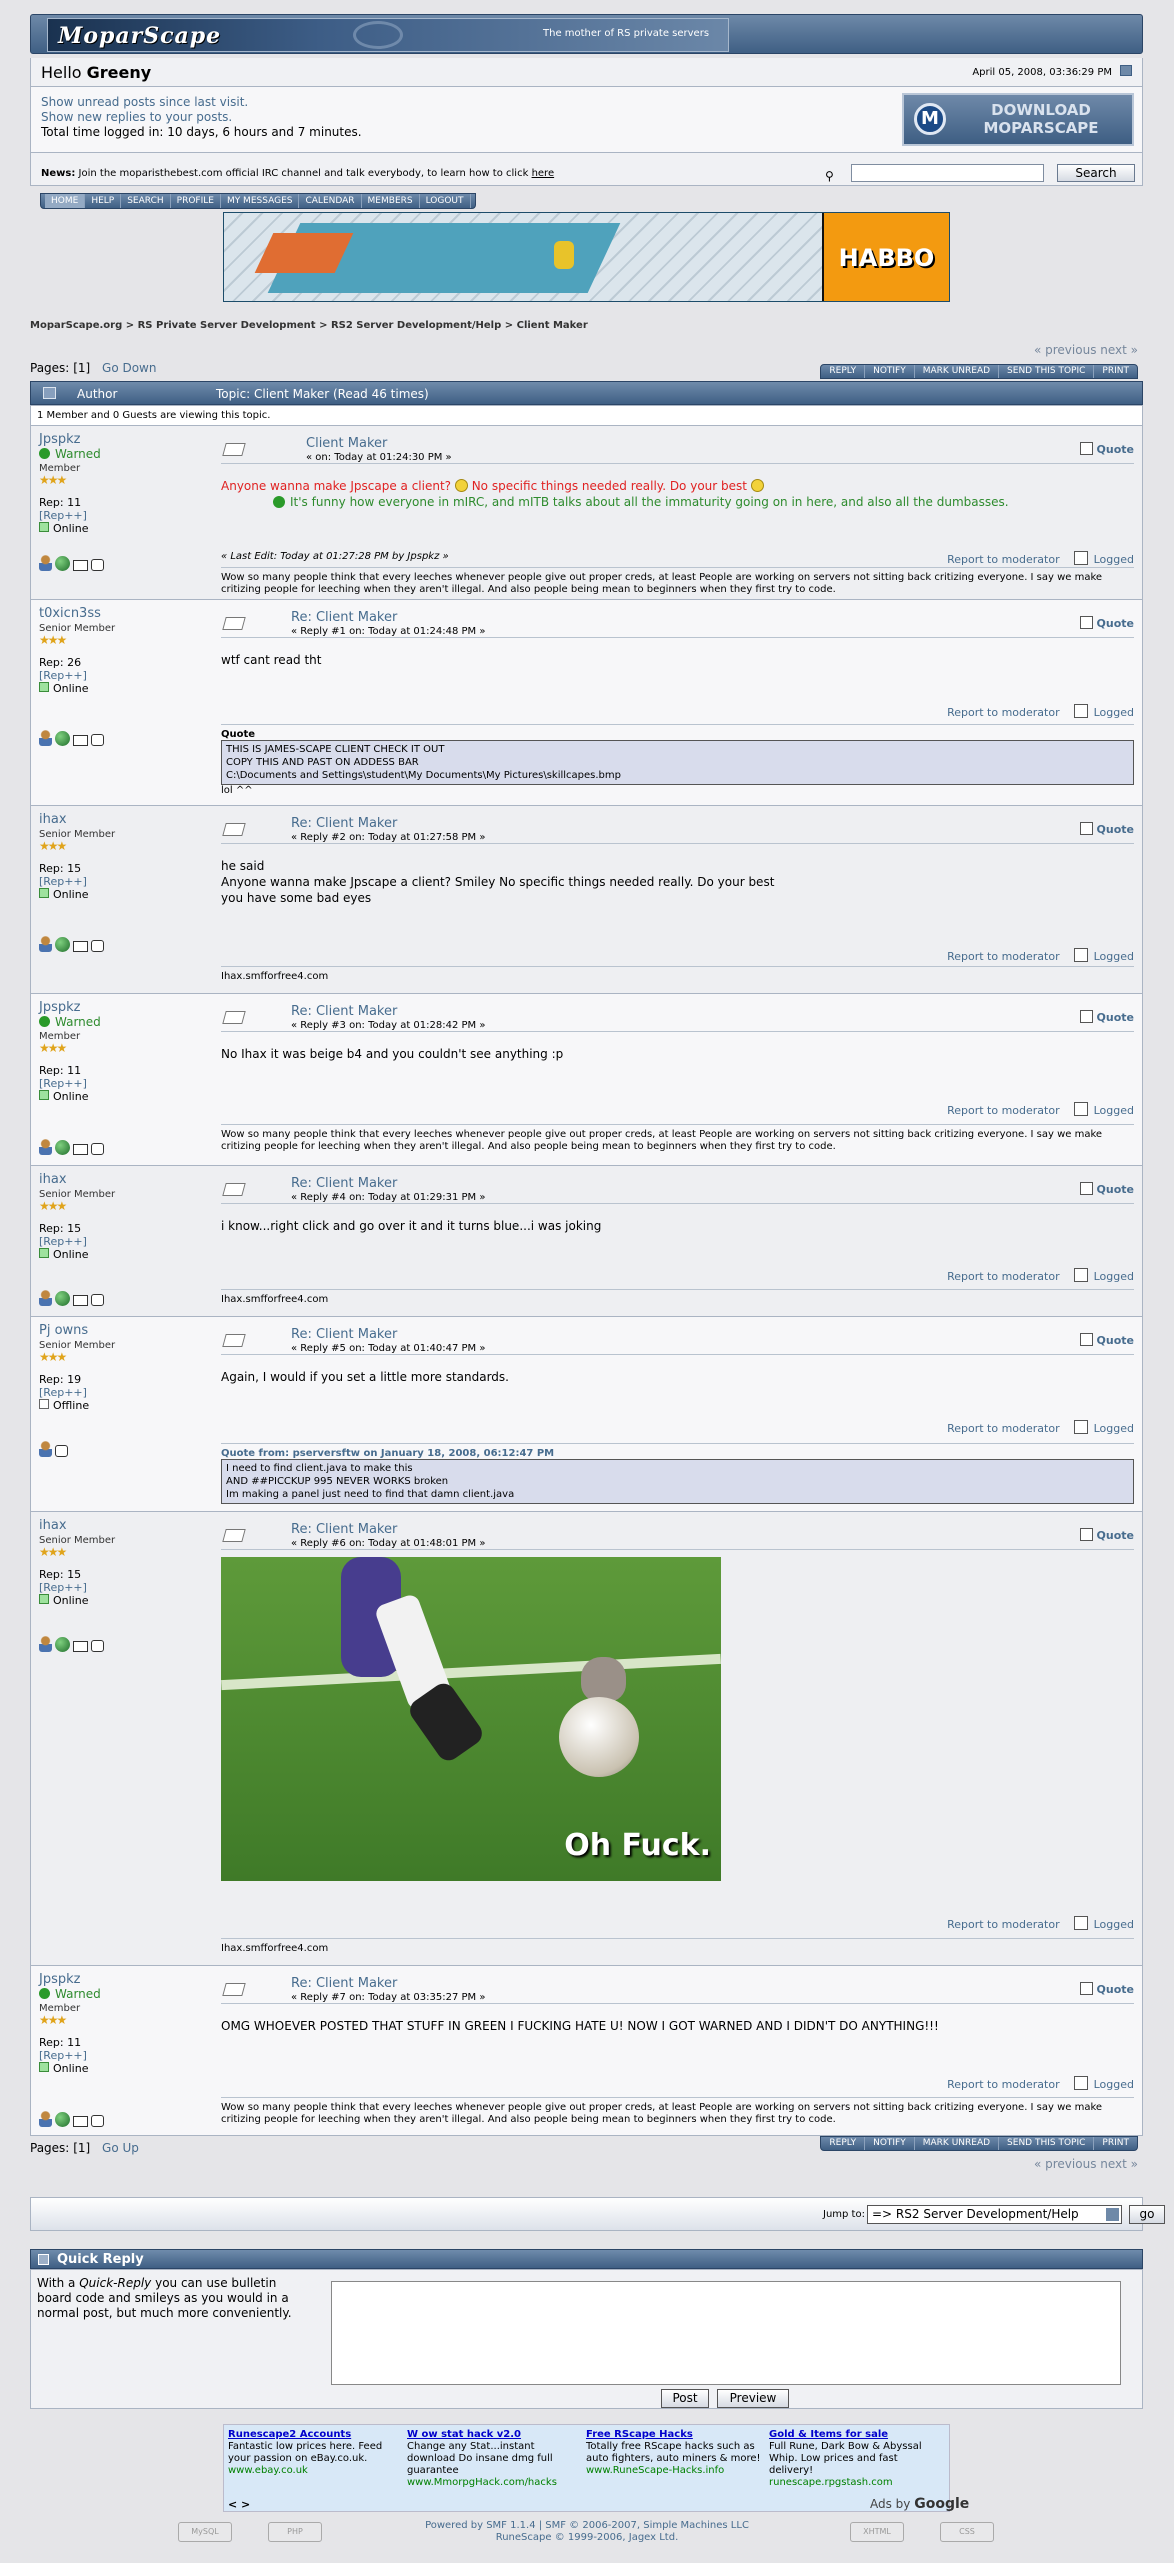 The width and height of the screenshot is (1174, 2563). What do you see at coordinates (994, 2214) in the screenshot?
I see `jump-select: => RS2 Server Development/Help` at bounding box center [994, 2214].